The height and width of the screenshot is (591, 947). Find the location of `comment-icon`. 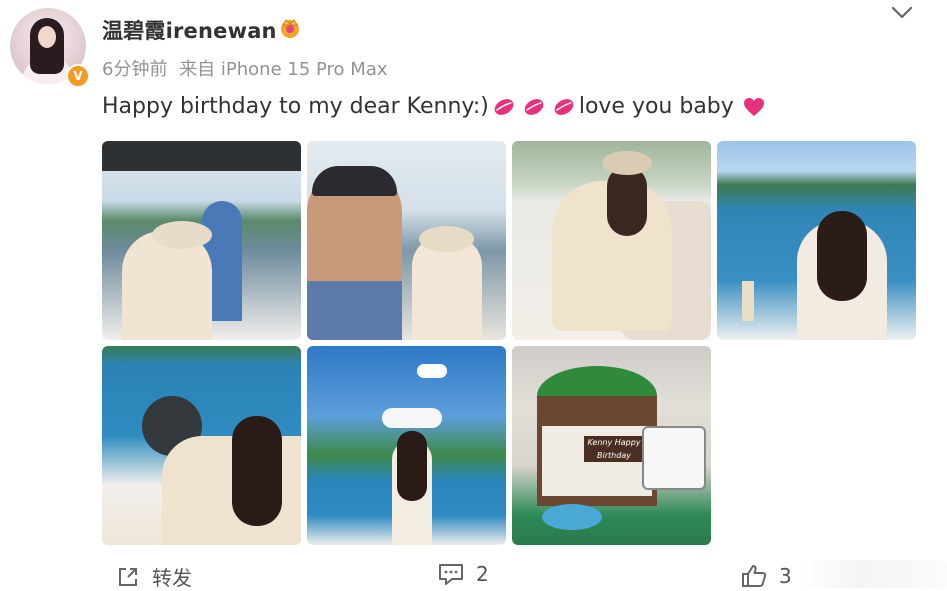

comment-icon is located at coordinates (451, 574).